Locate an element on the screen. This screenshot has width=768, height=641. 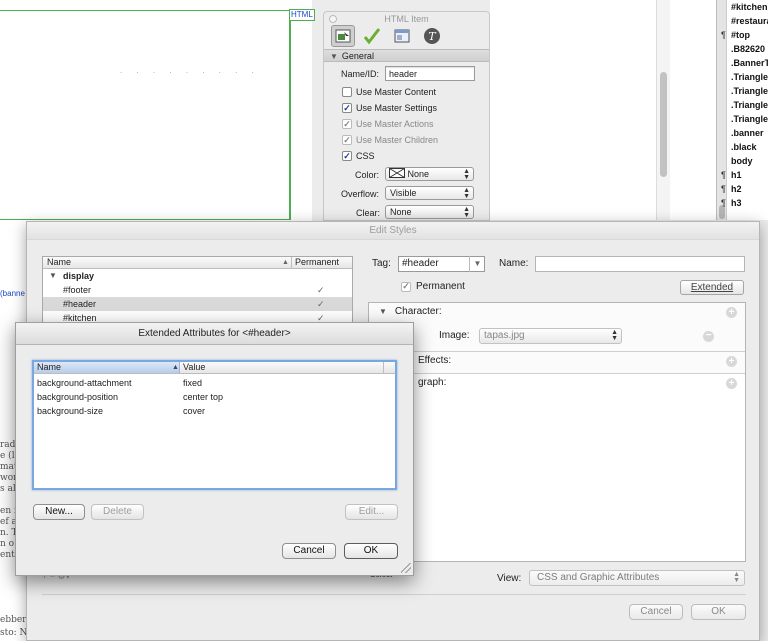
editor-gap is located at coordinates (603, 110).